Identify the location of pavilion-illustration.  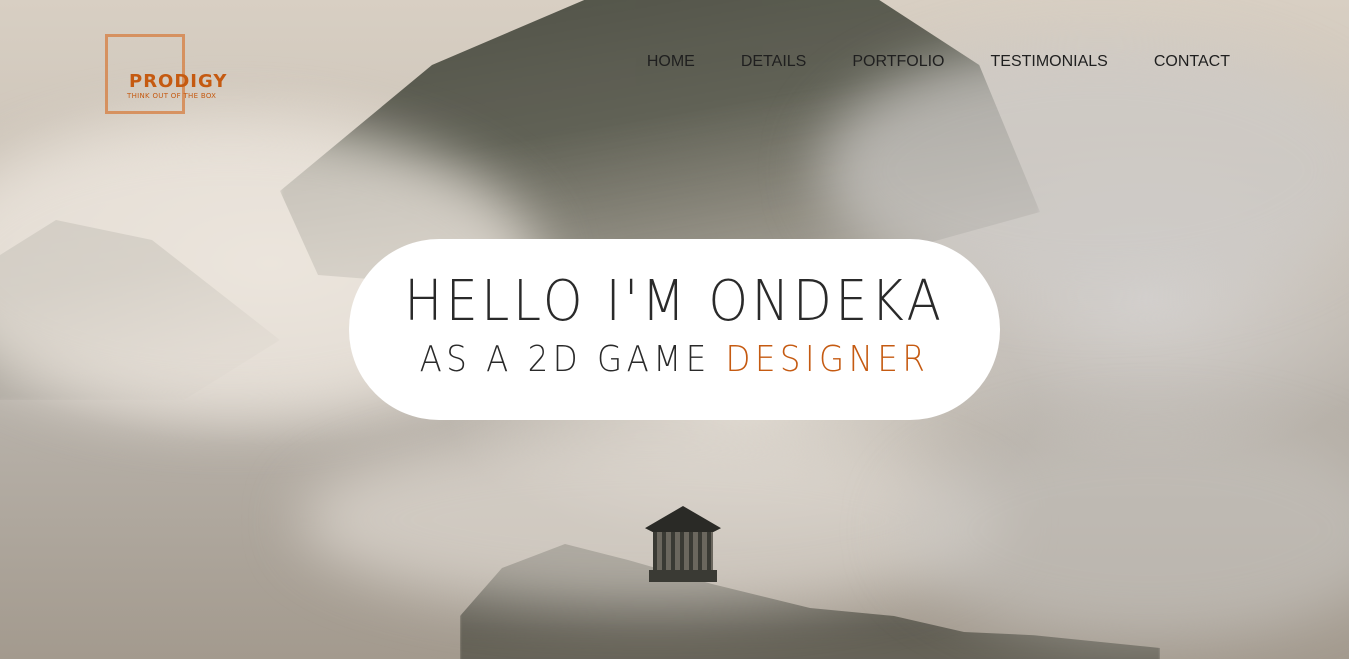
(683, 540).